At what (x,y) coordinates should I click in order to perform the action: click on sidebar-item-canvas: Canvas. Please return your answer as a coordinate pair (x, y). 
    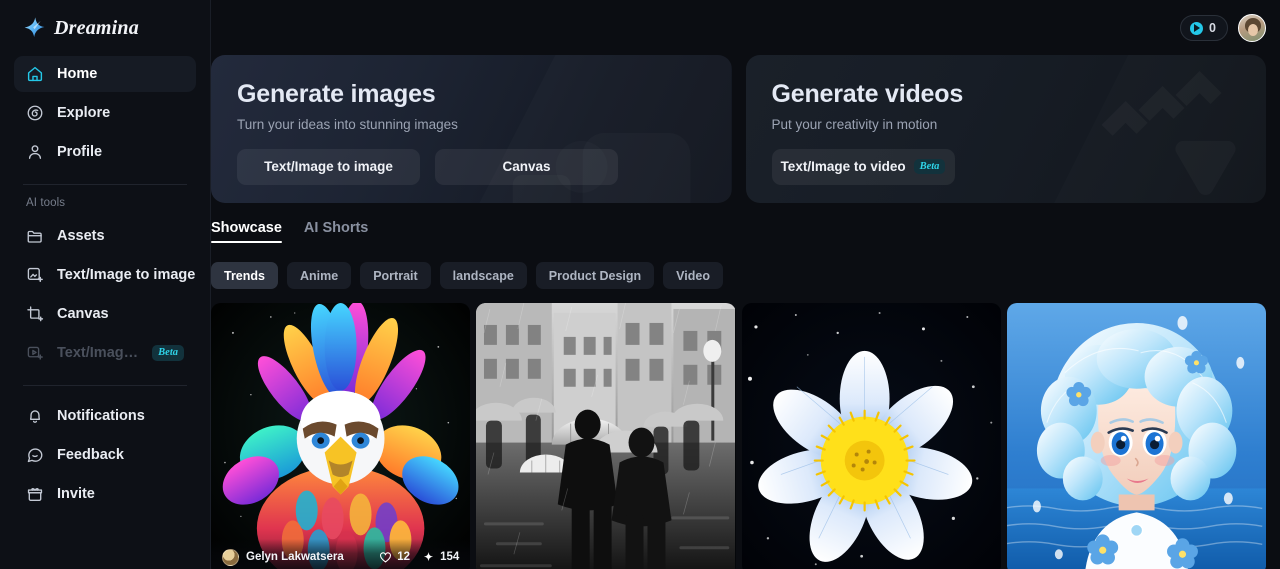
    Looking at the image, I should click on (105, 314).